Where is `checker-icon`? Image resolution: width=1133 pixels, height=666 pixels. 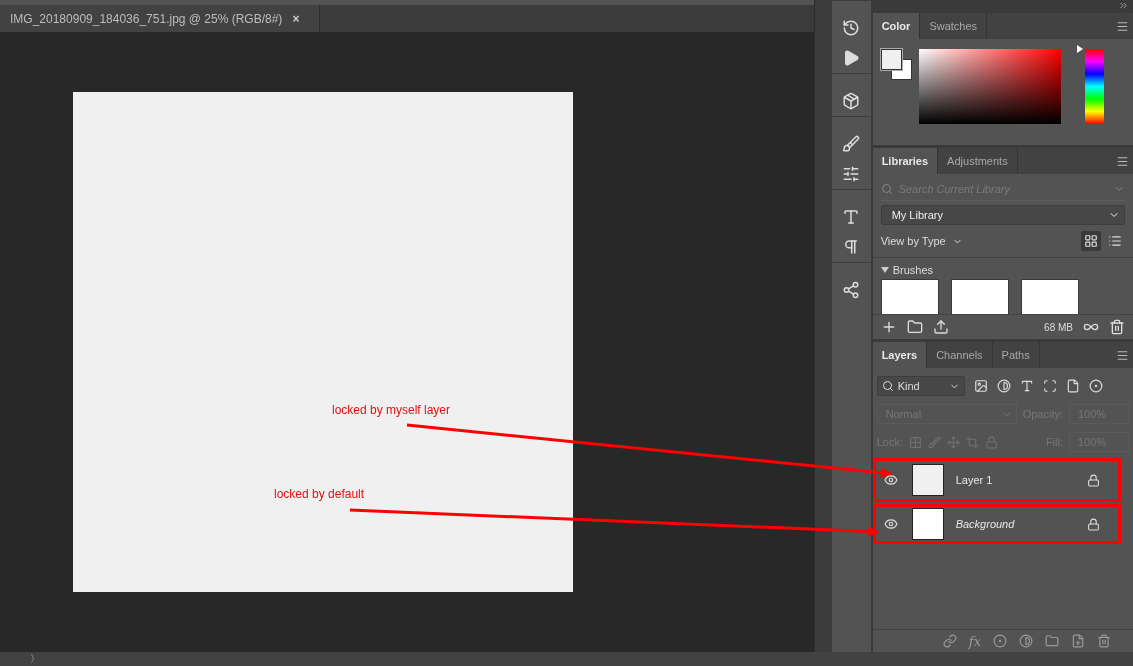
checker-icon is located at coordinates (915, 442).